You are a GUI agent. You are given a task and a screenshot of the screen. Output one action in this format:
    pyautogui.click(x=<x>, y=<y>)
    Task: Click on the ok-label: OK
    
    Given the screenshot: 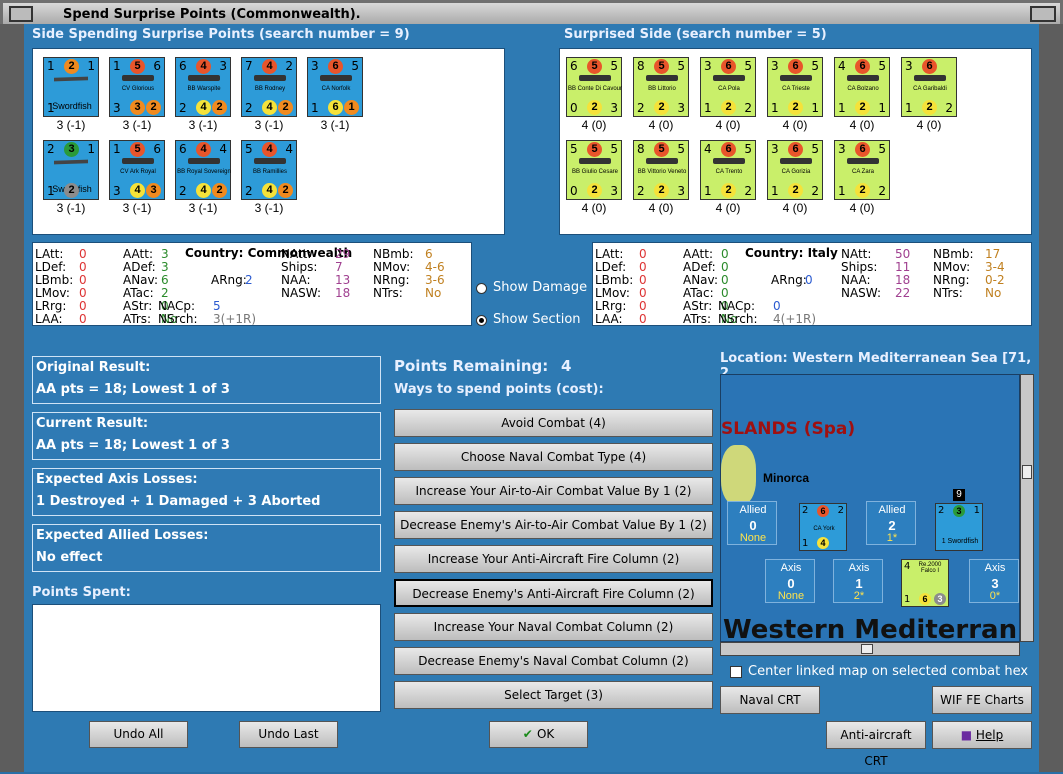 What is the action you would take?
    pyautogui.click(x=545, y=734)
    